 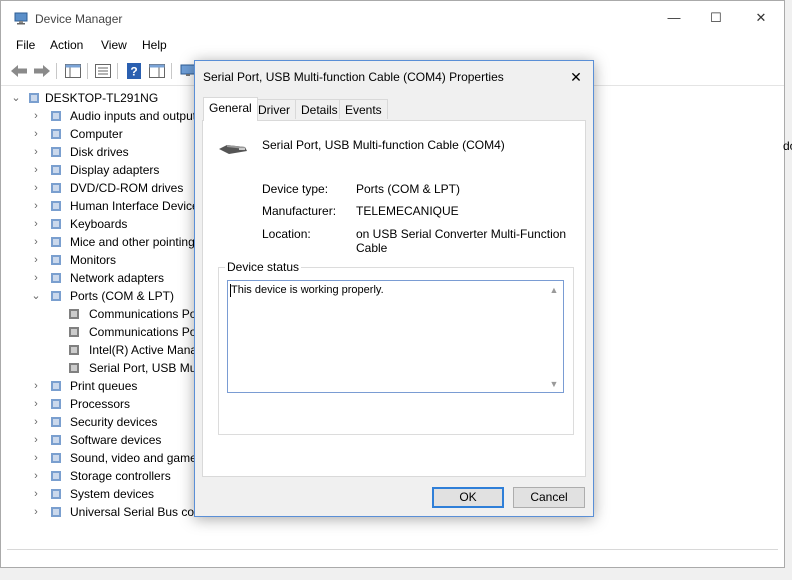 I want to click on tree-category: › Sound, video and game controllers, so click(x=131, y=458).